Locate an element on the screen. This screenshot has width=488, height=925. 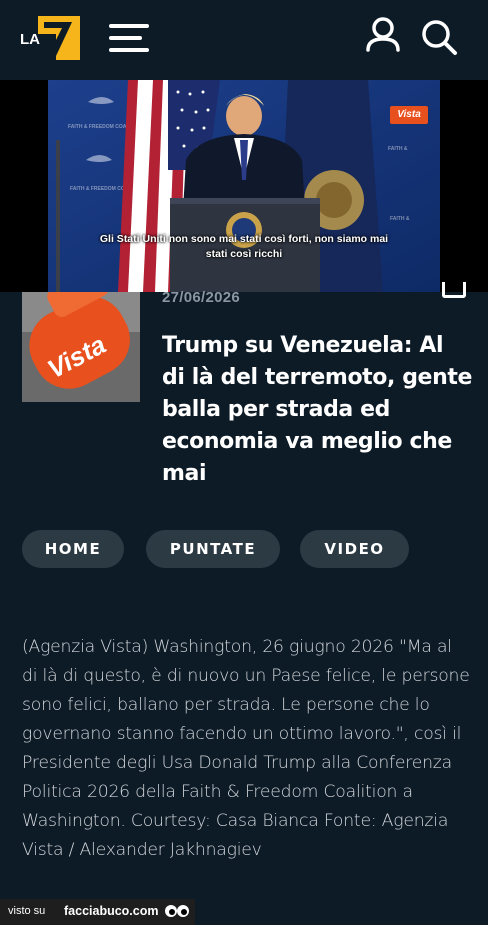
watermark-prefix: visto su is located at coordinates (27, 911).